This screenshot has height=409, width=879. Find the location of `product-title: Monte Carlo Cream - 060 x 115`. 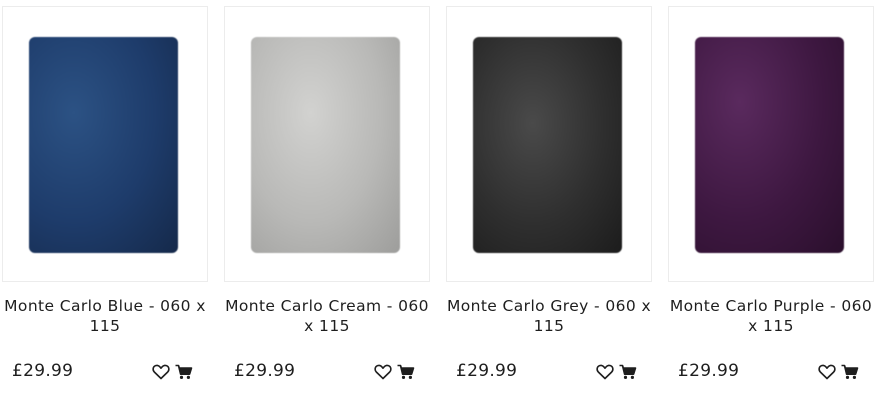

product-title: Monte Carlo Cream - 060 x 115 is located at coordinates (327, 316).